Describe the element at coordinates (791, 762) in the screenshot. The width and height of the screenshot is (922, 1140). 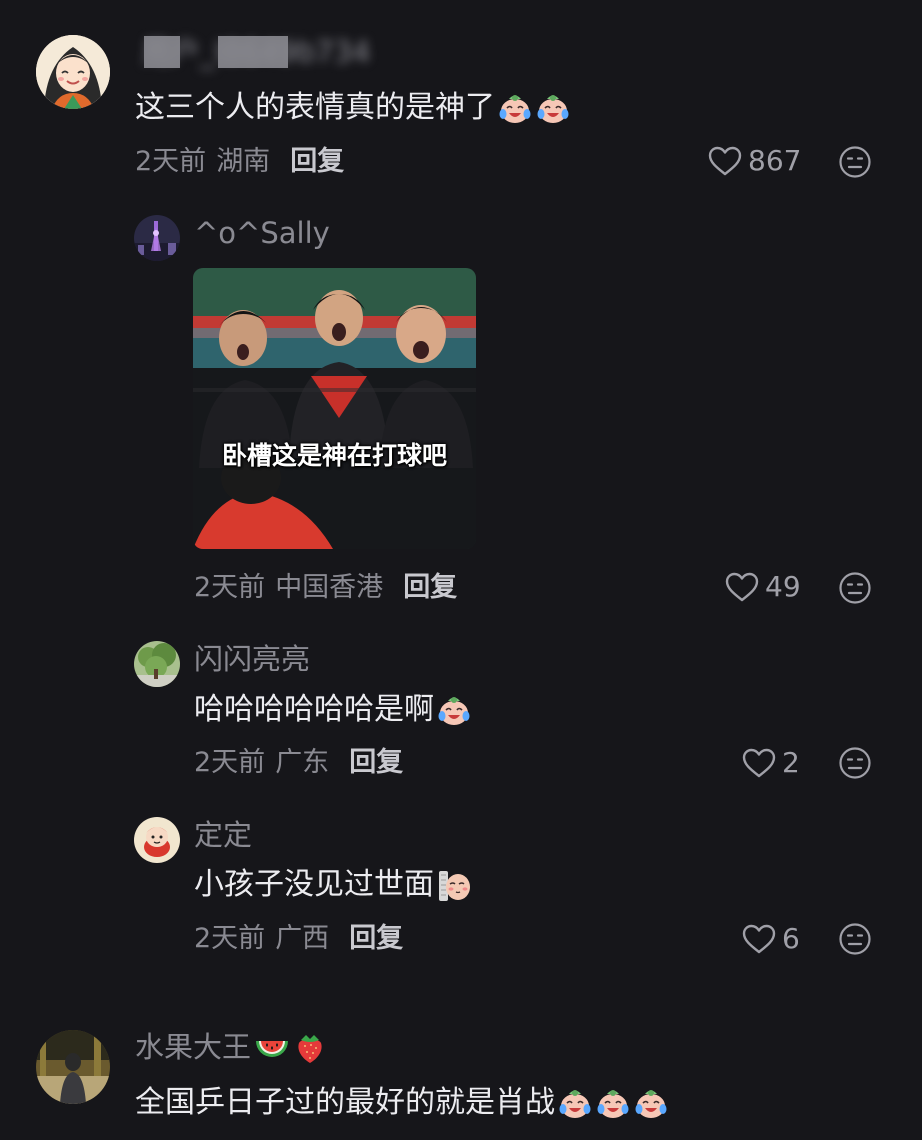
I see `like-count: 2` at that location.